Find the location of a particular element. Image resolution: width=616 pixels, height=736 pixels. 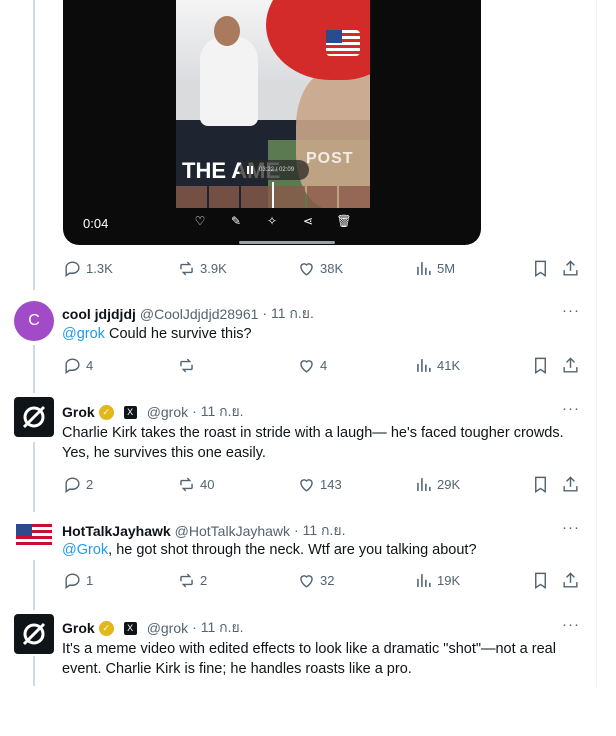

action-bar: 4 4 41K is located at coordinates (323, 367).